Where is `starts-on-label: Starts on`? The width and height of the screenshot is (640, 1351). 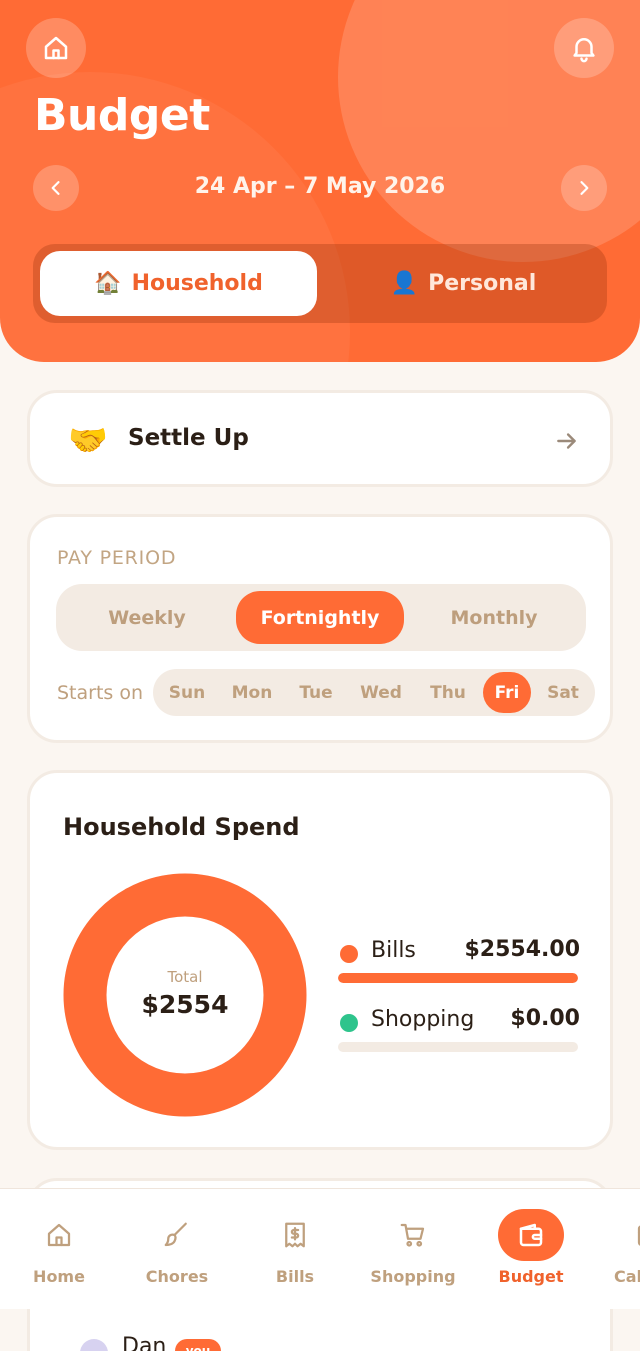
starts-on-label: Starts on is located at coordinates (100, 693).